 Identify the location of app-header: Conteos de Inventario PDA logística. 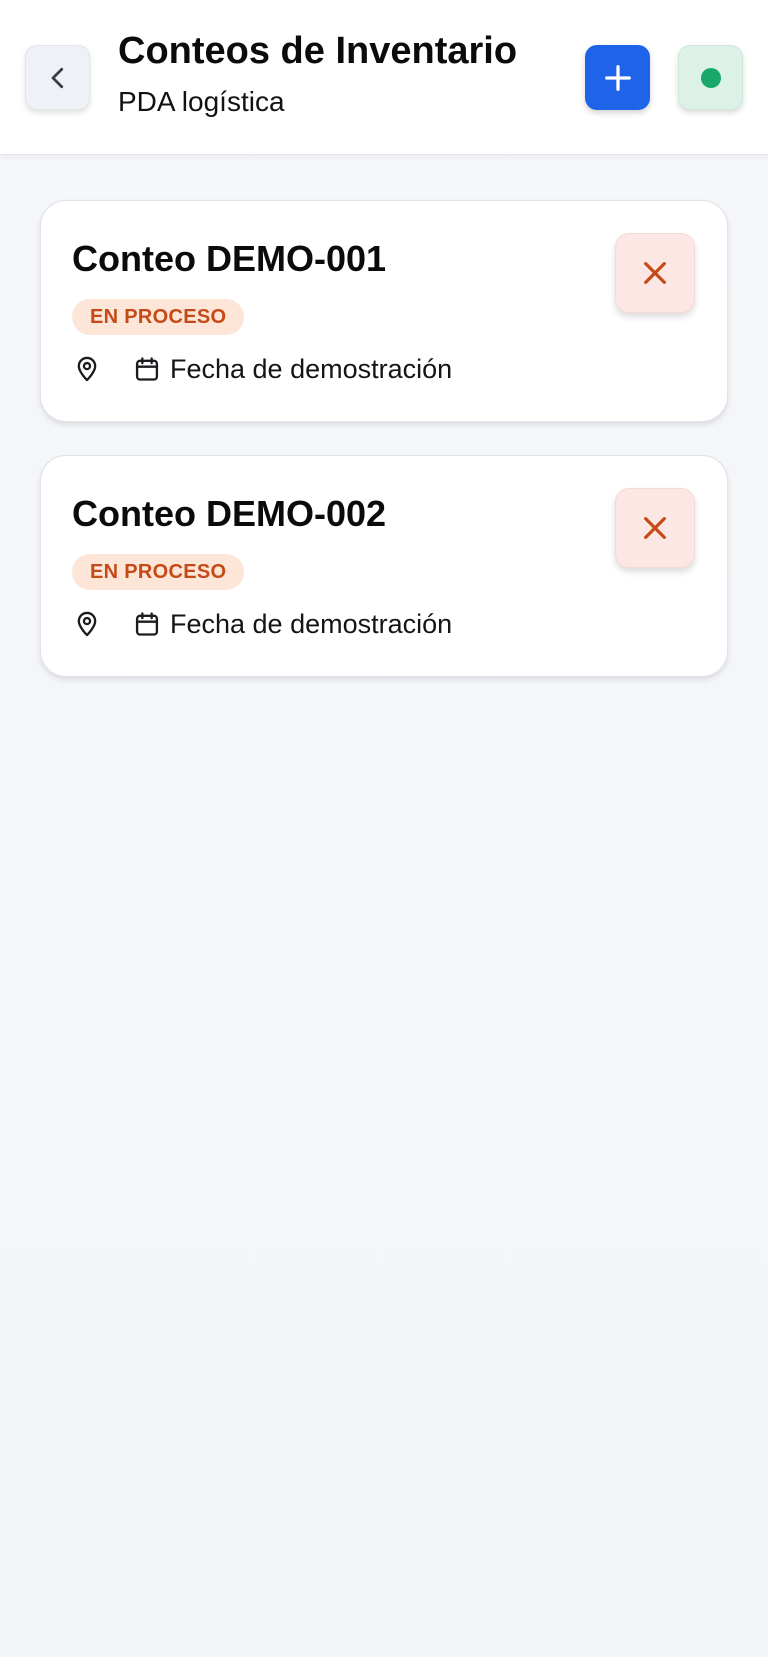
(384, 77).